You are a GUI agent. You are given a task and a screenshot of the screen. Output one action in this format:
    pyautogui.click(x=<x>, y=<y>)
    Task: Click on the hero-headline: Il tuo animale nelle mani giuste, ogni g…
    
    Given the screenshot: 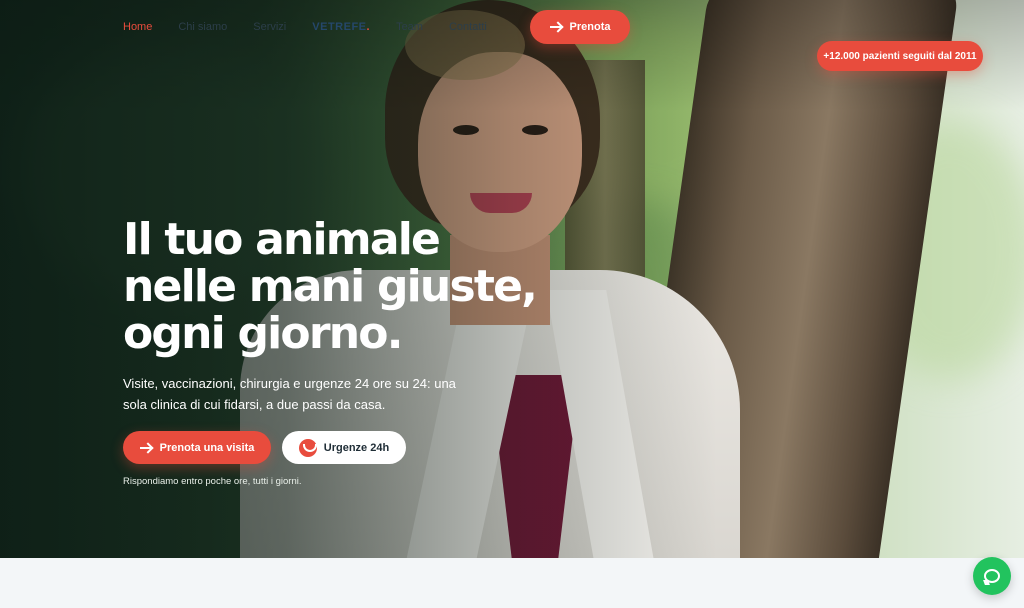 What is the action you would take?
    pyautogui.click(x=353, y=286)
    